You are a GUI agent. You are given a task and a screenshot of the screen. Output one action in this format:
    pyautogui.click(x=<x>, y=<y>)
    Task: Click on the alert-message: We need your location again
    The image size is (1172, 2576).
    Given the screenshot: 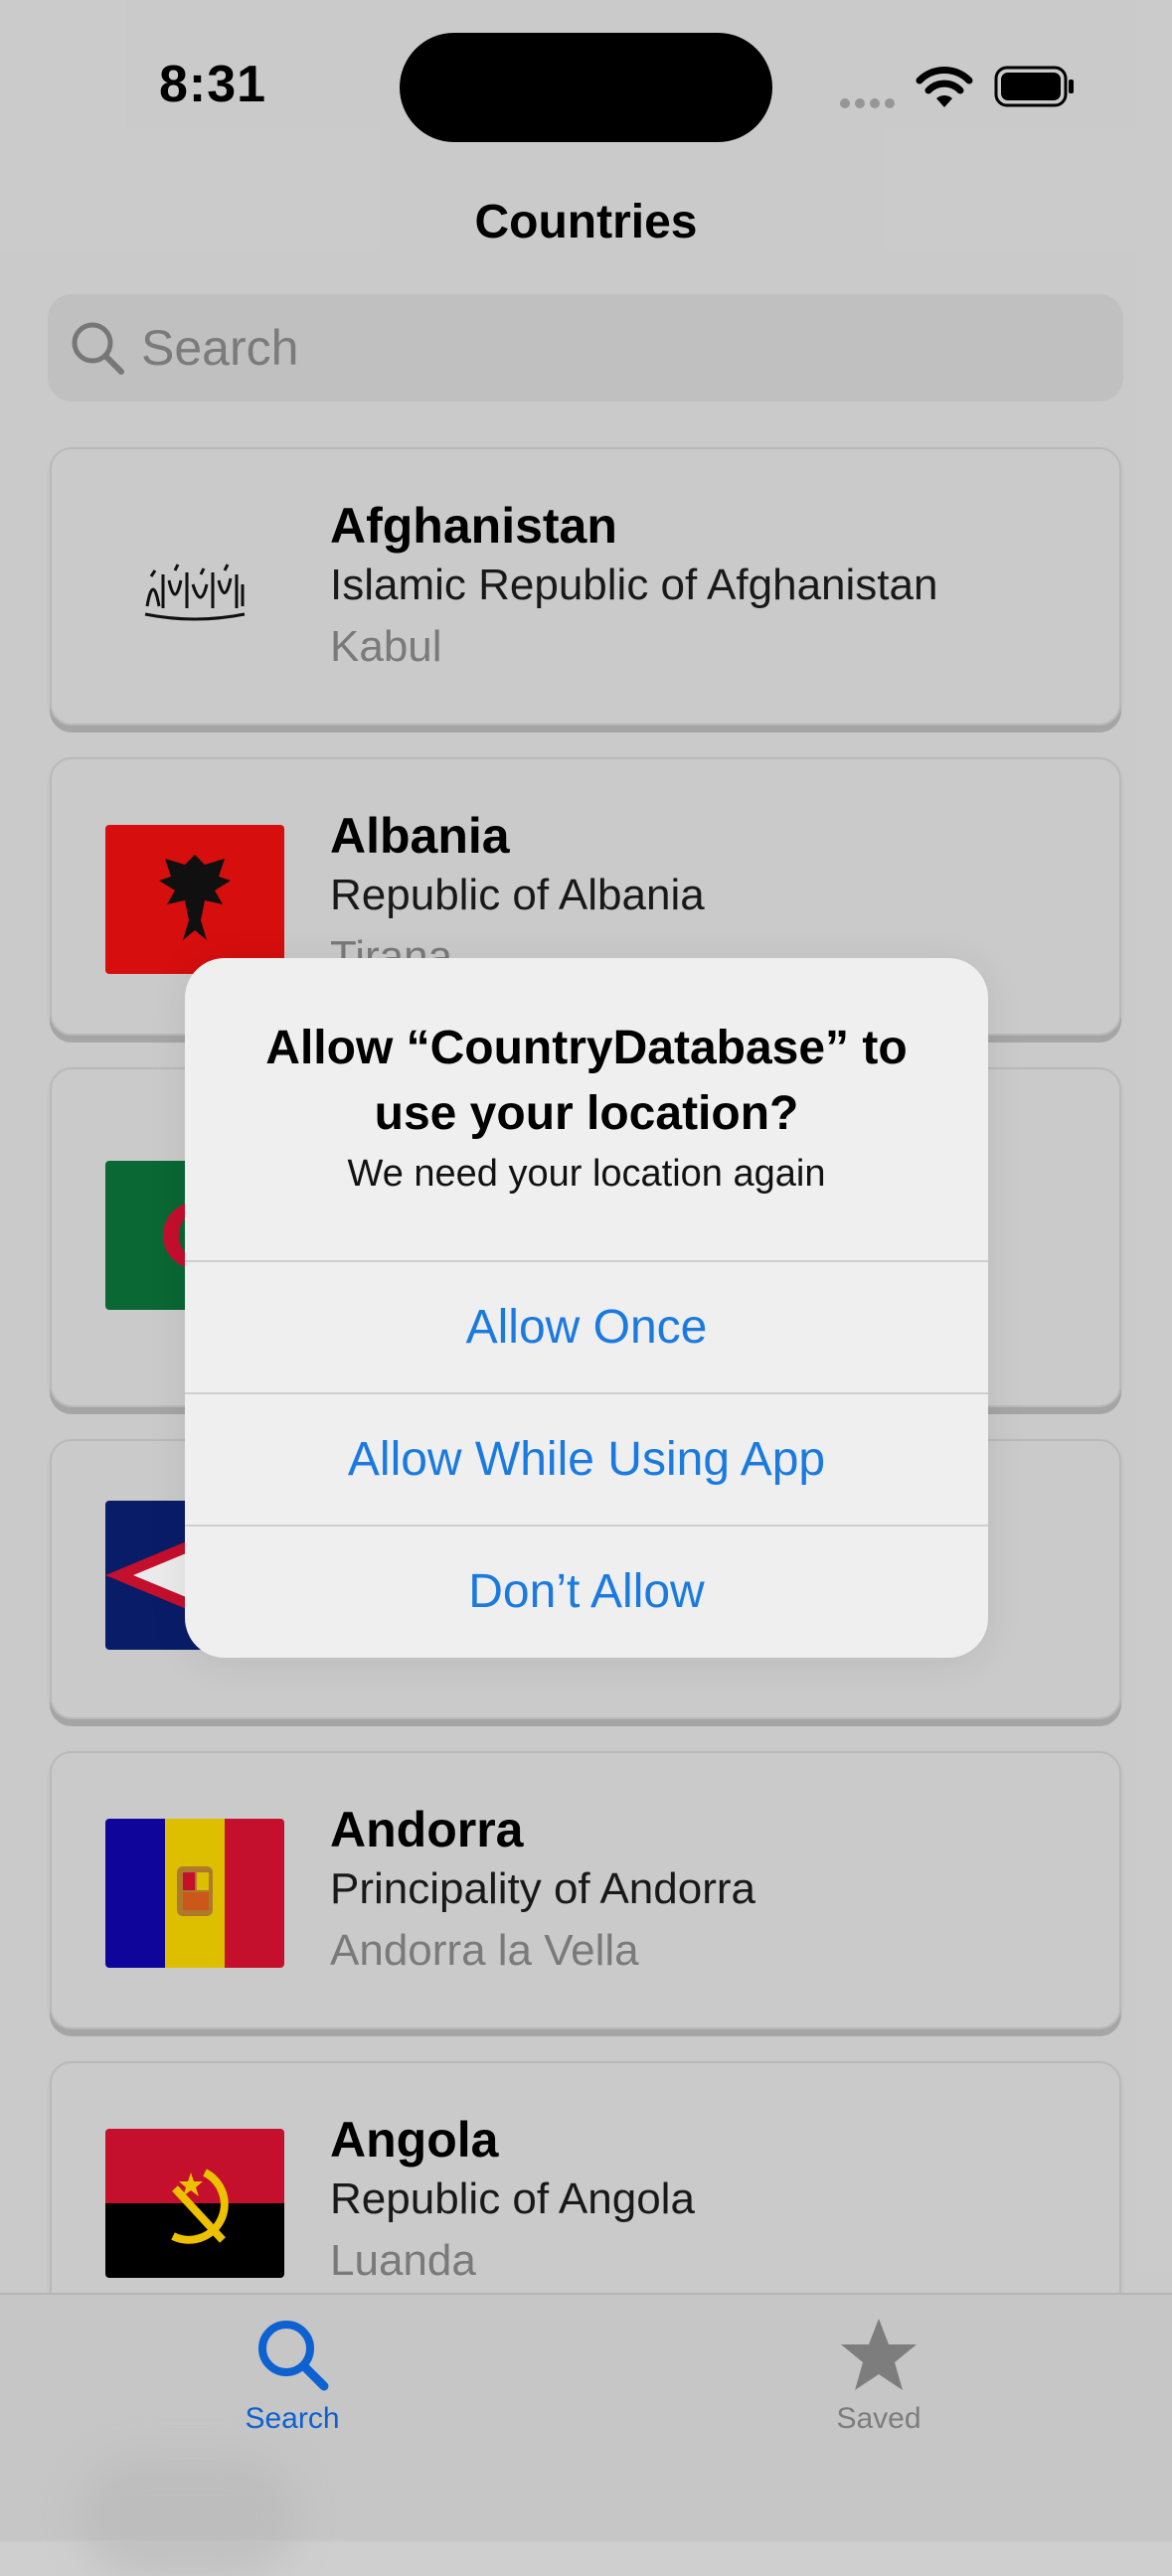 What is the action you would take?
    pyautogui.click(x=587, y=1174)
    